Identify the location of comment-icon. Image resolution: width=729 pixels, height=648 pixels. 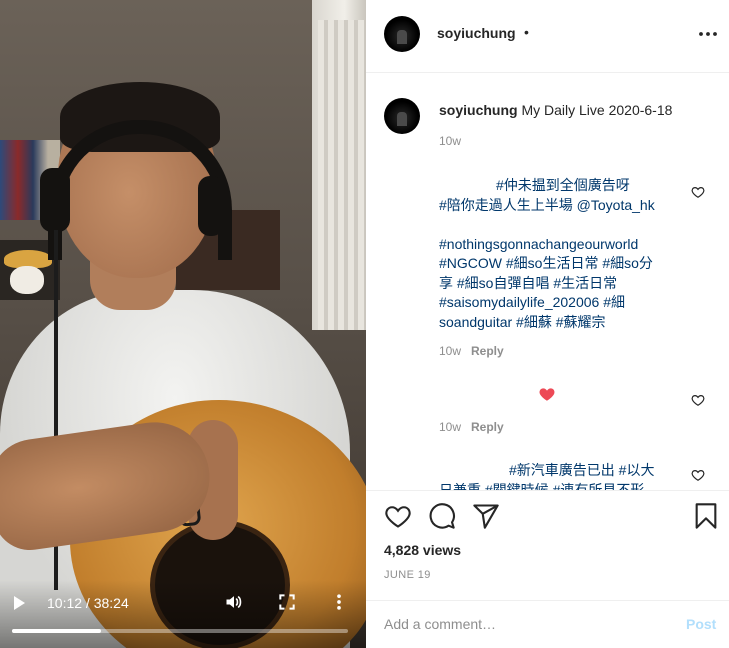
(442, 516).